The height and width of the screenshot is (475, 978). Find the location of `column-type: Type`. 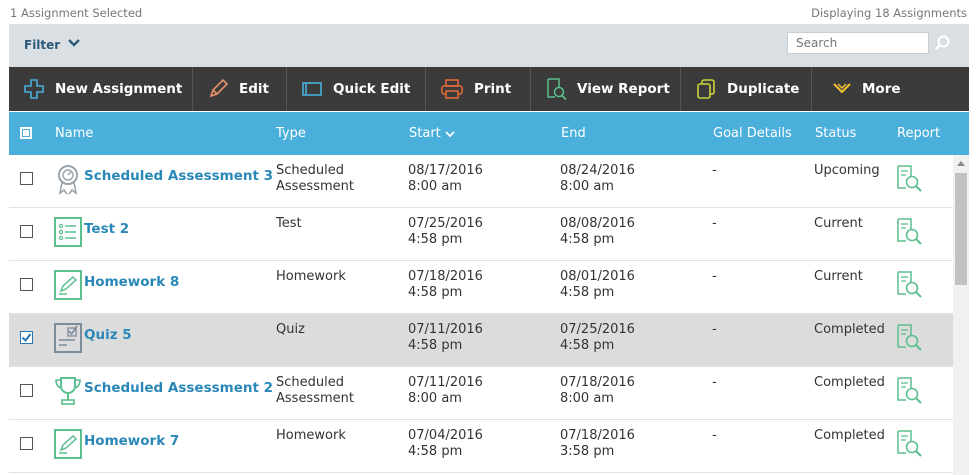

column-type: Type is located at coordinates (291, 133).